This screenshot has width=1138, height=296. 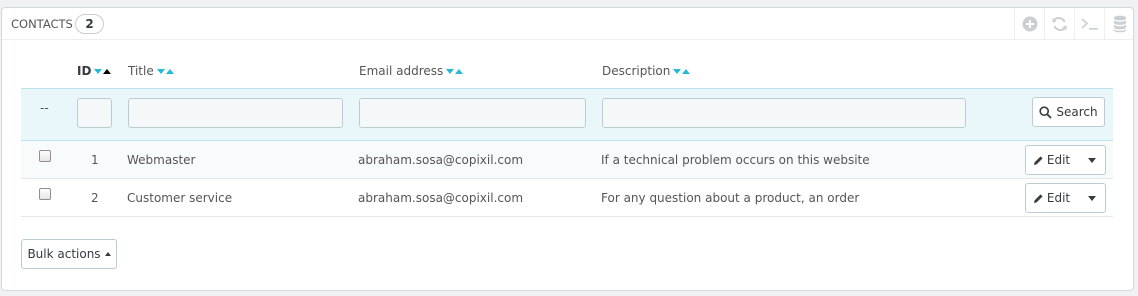 I want to click on terminal-icon, so click(x=1089, y=24).